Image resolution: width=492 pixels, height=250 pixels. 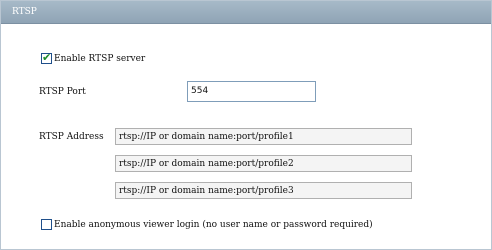 I want to click on rtsp-address-field-1: rtsp://IP or domain name:port/profile1, so click(x=263, y=136).